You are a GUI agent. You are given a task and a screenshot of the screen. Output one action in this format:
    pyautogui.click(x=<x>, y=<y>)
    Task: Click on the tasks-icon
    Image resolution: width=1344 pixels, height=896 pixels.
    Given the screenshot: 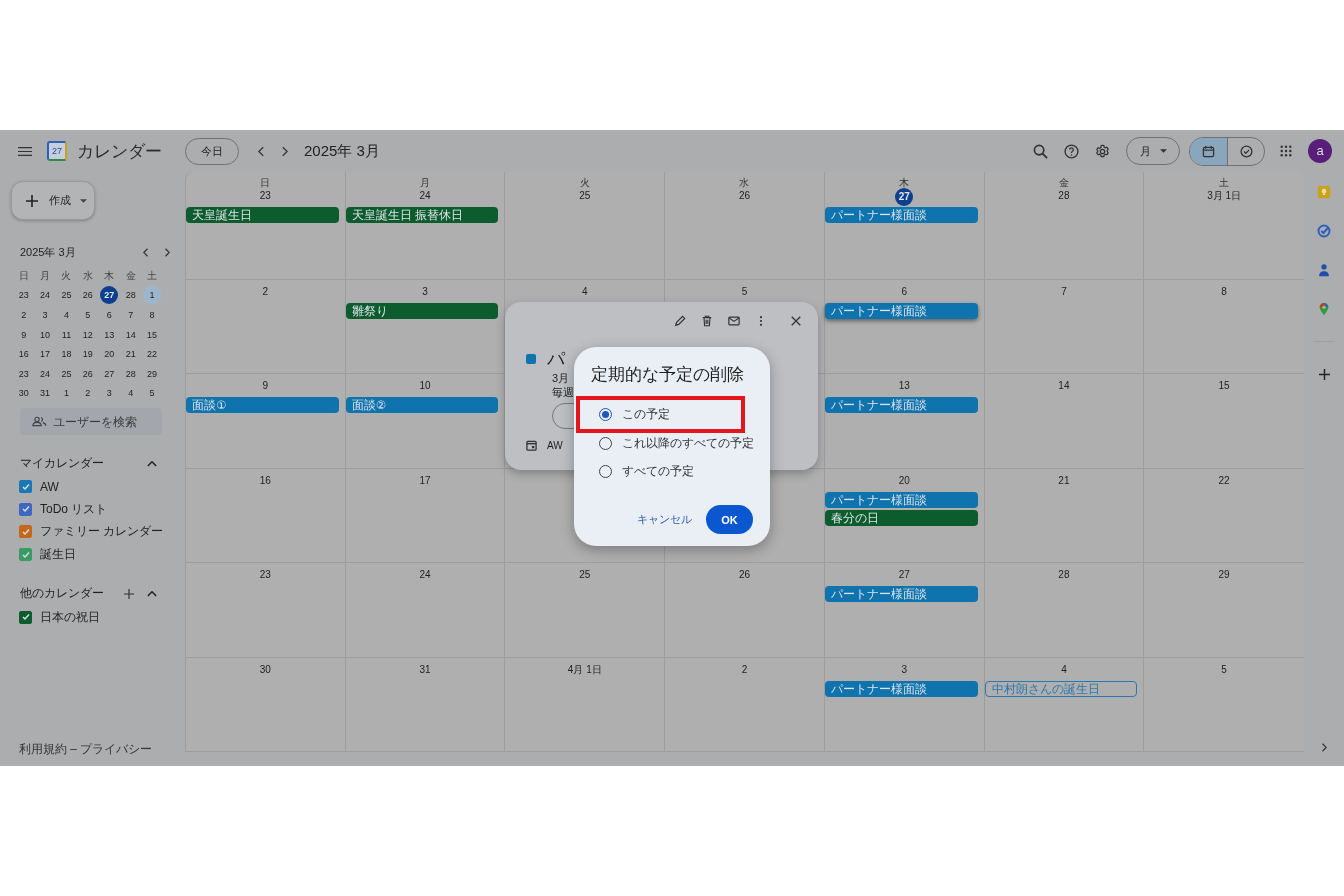 What is the action you would take?
    pyautogui.click(x=1324, y=231)
    